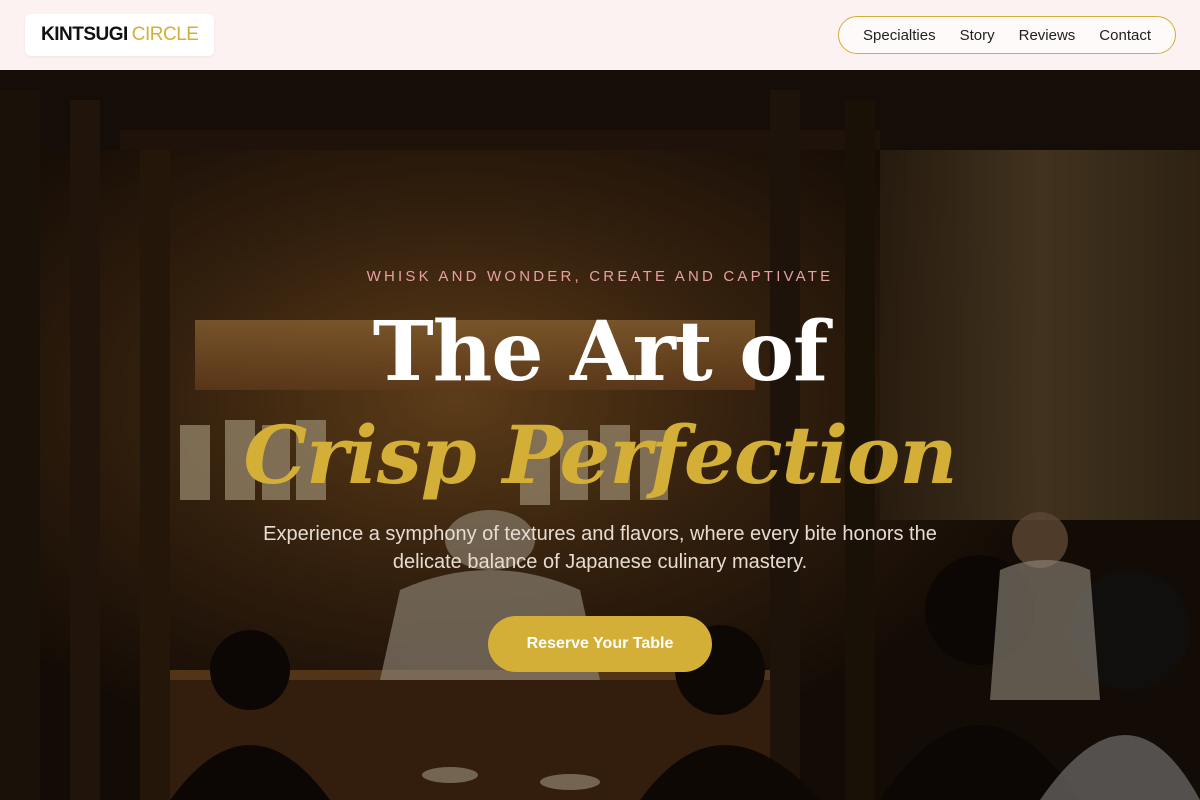 The width and height of the screenshot is (1200, 800). Describe the element at coordinates (1047, 35) in the screenshot. I see `nav-link-reviews: Reviews` at that location.